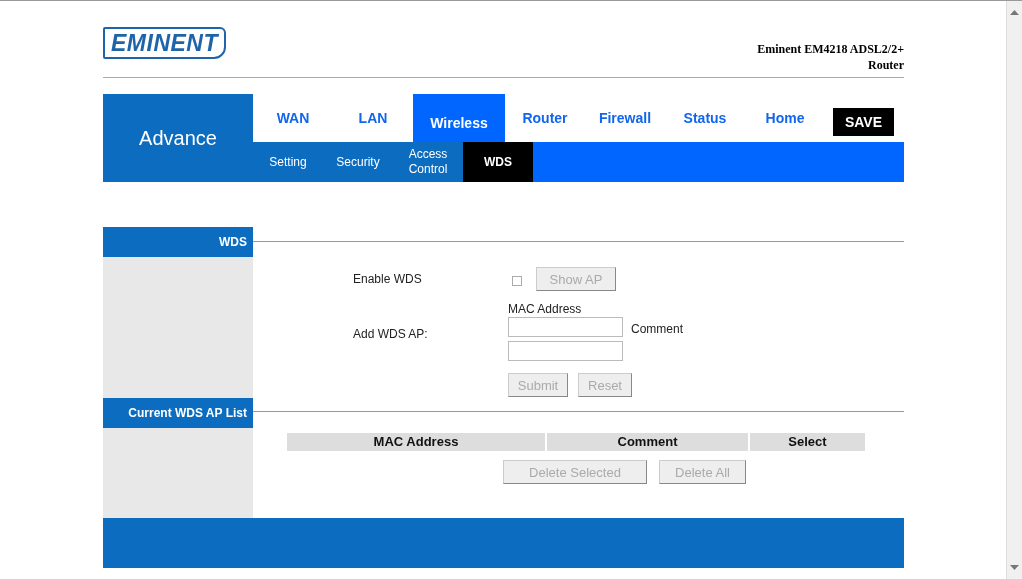  Describe the element at coordinates (390, 333) in the screenshot. I see `add-wds-ap-label: Add WDS AP:` at that location.